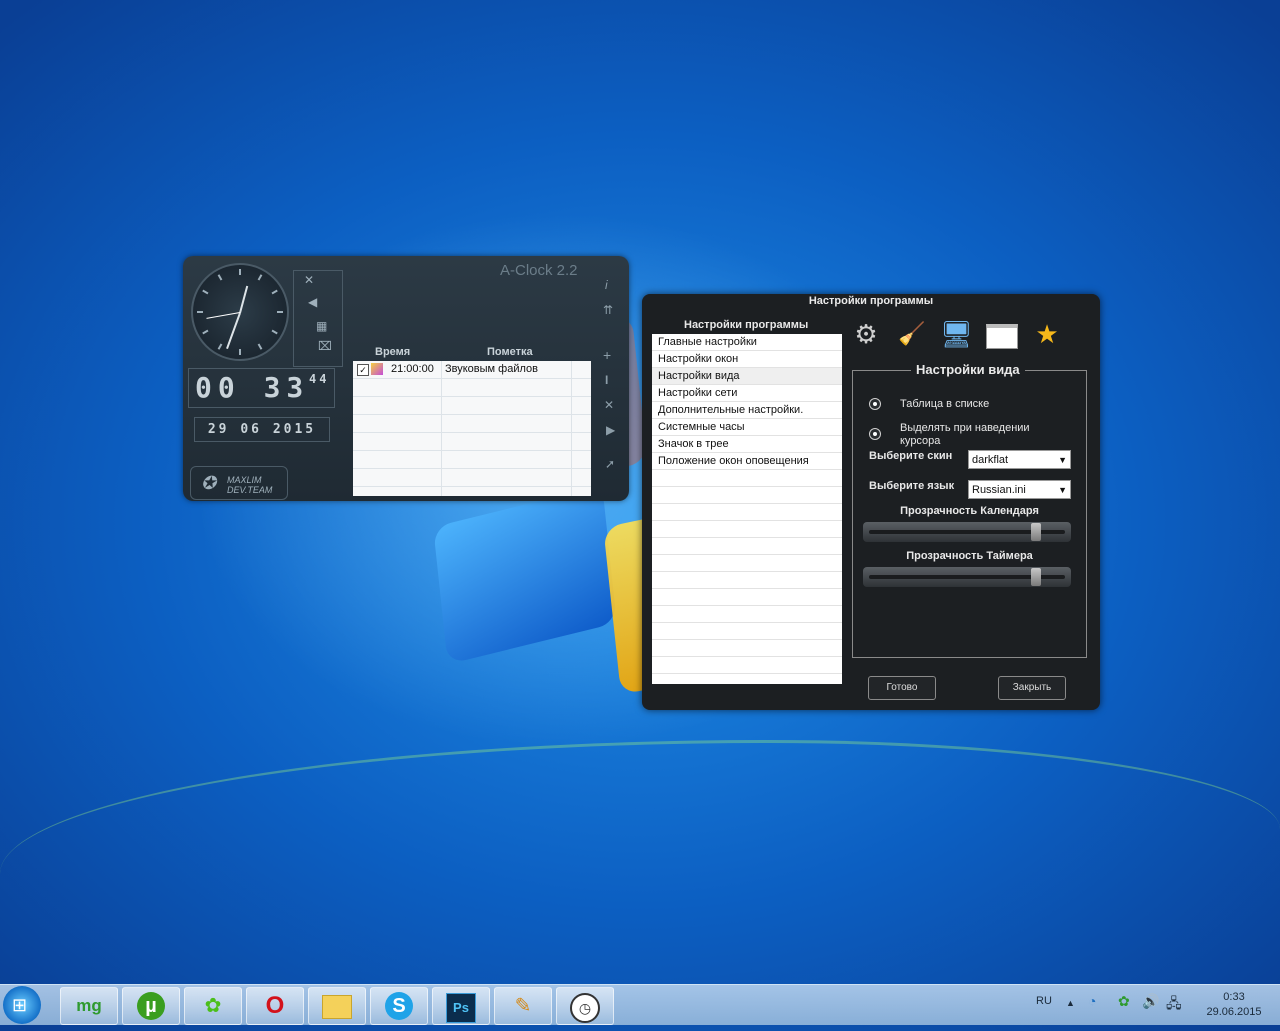 The width and height of the screenshot is (1280, 1031). Describe the element at coordinates (209, 483) in the screenshot. I see `maxlim-logo-icon: ✪` at that location.